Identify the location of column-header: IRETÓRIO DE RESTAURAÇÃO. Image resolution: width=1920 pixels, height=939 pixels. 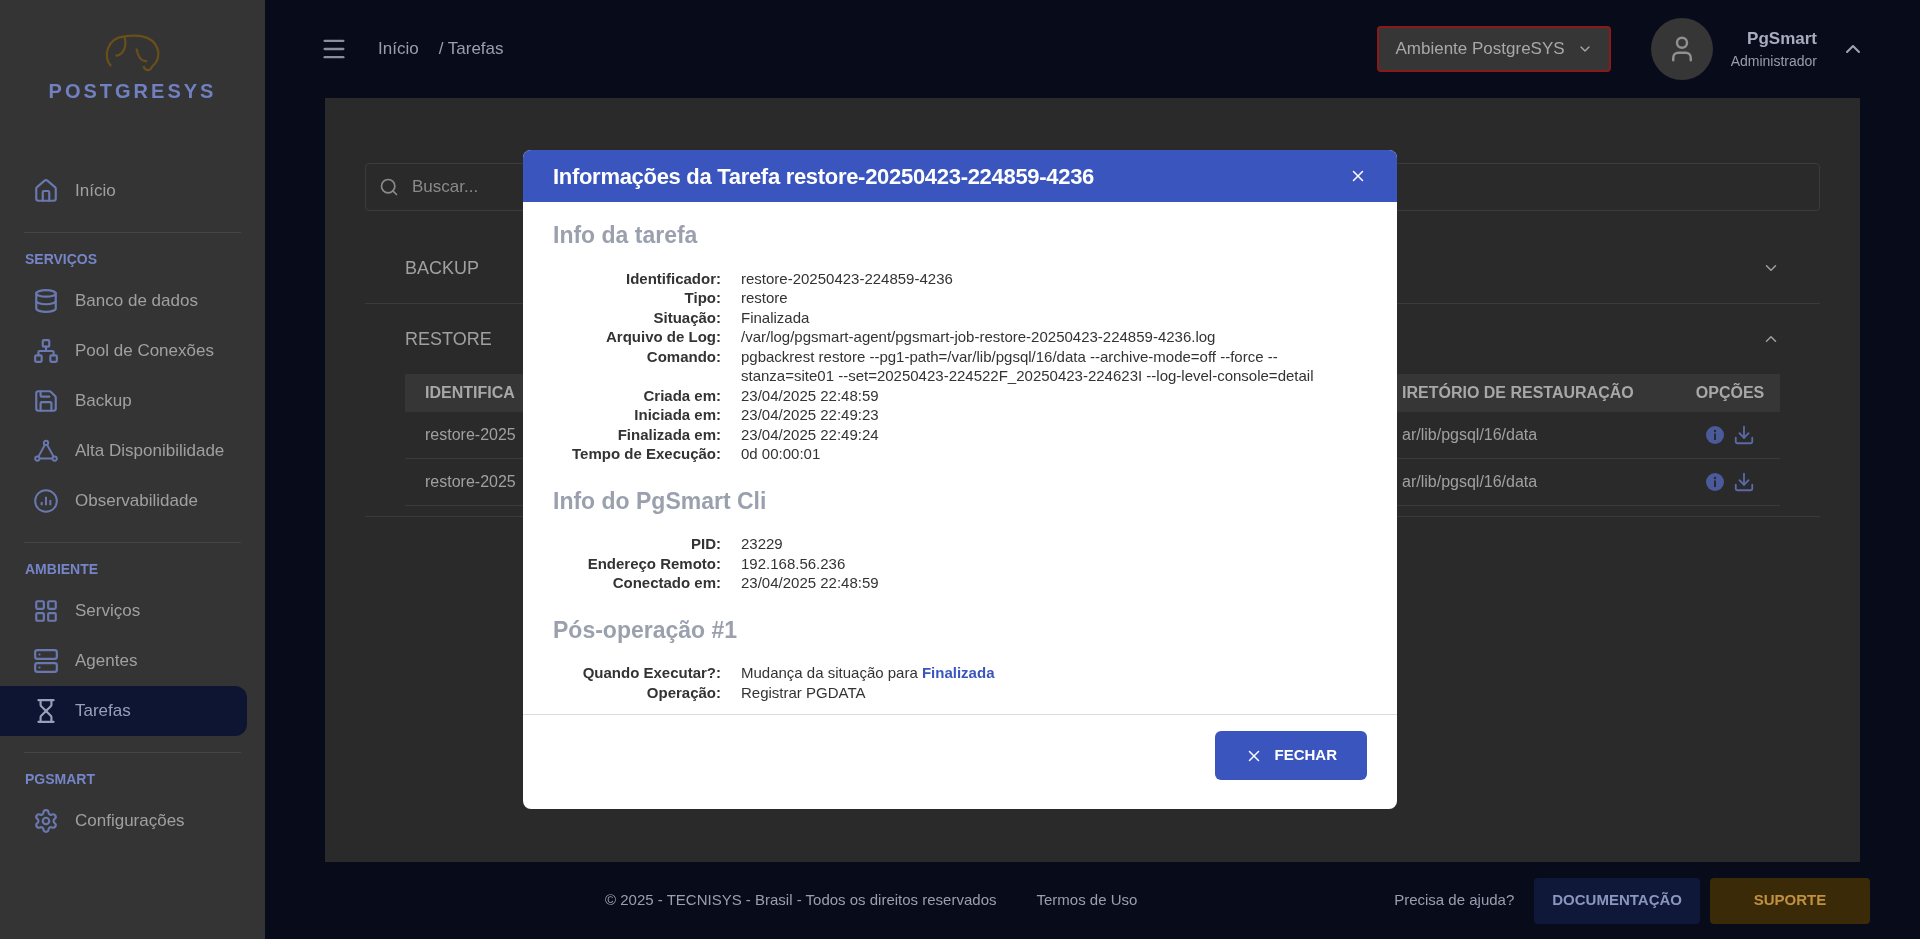
(1518, 392).